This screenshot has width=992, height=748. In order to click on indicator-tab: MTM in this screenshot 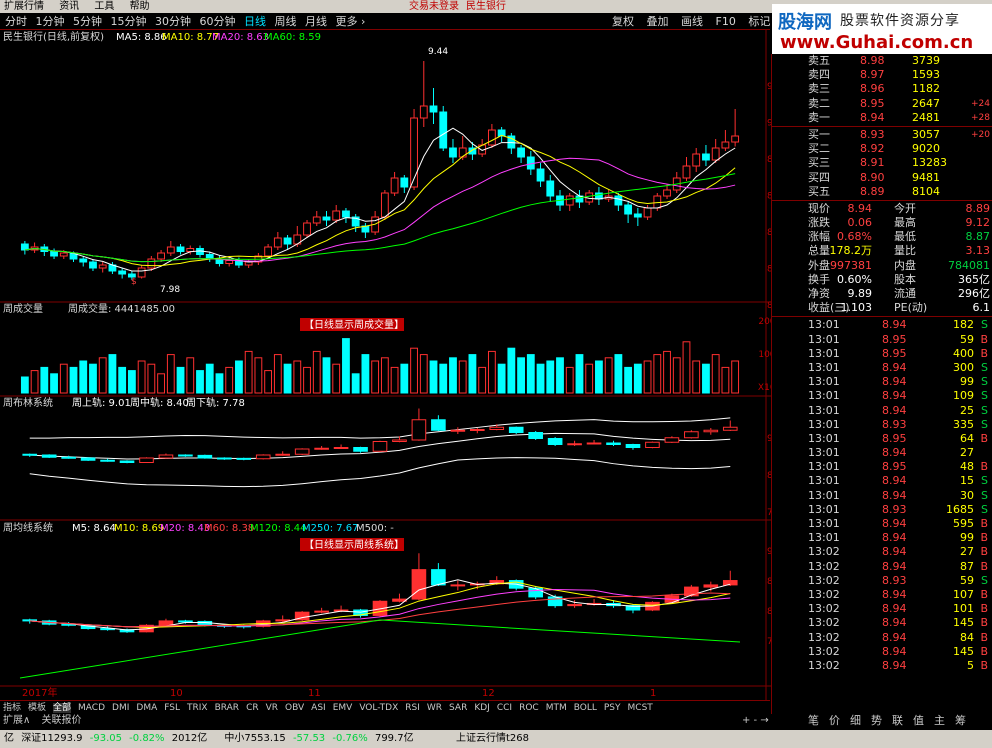, I will do `click(556, 708)`.